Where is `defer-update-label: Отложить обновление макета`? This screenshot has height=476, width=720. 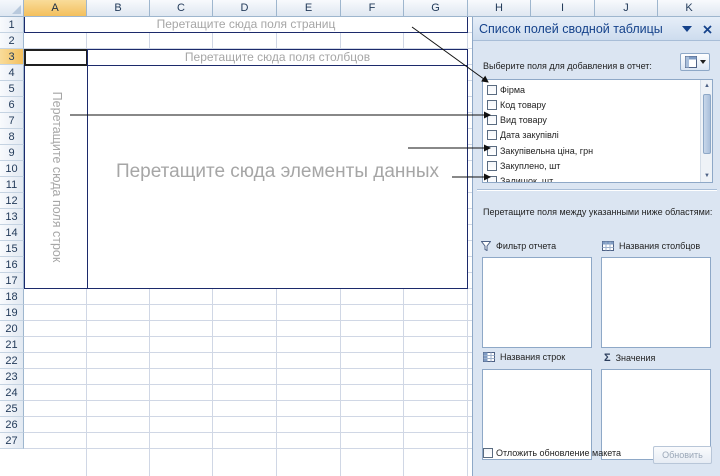
defer-update-label: Отложить обновление макета is located at coordinates (558, 453).